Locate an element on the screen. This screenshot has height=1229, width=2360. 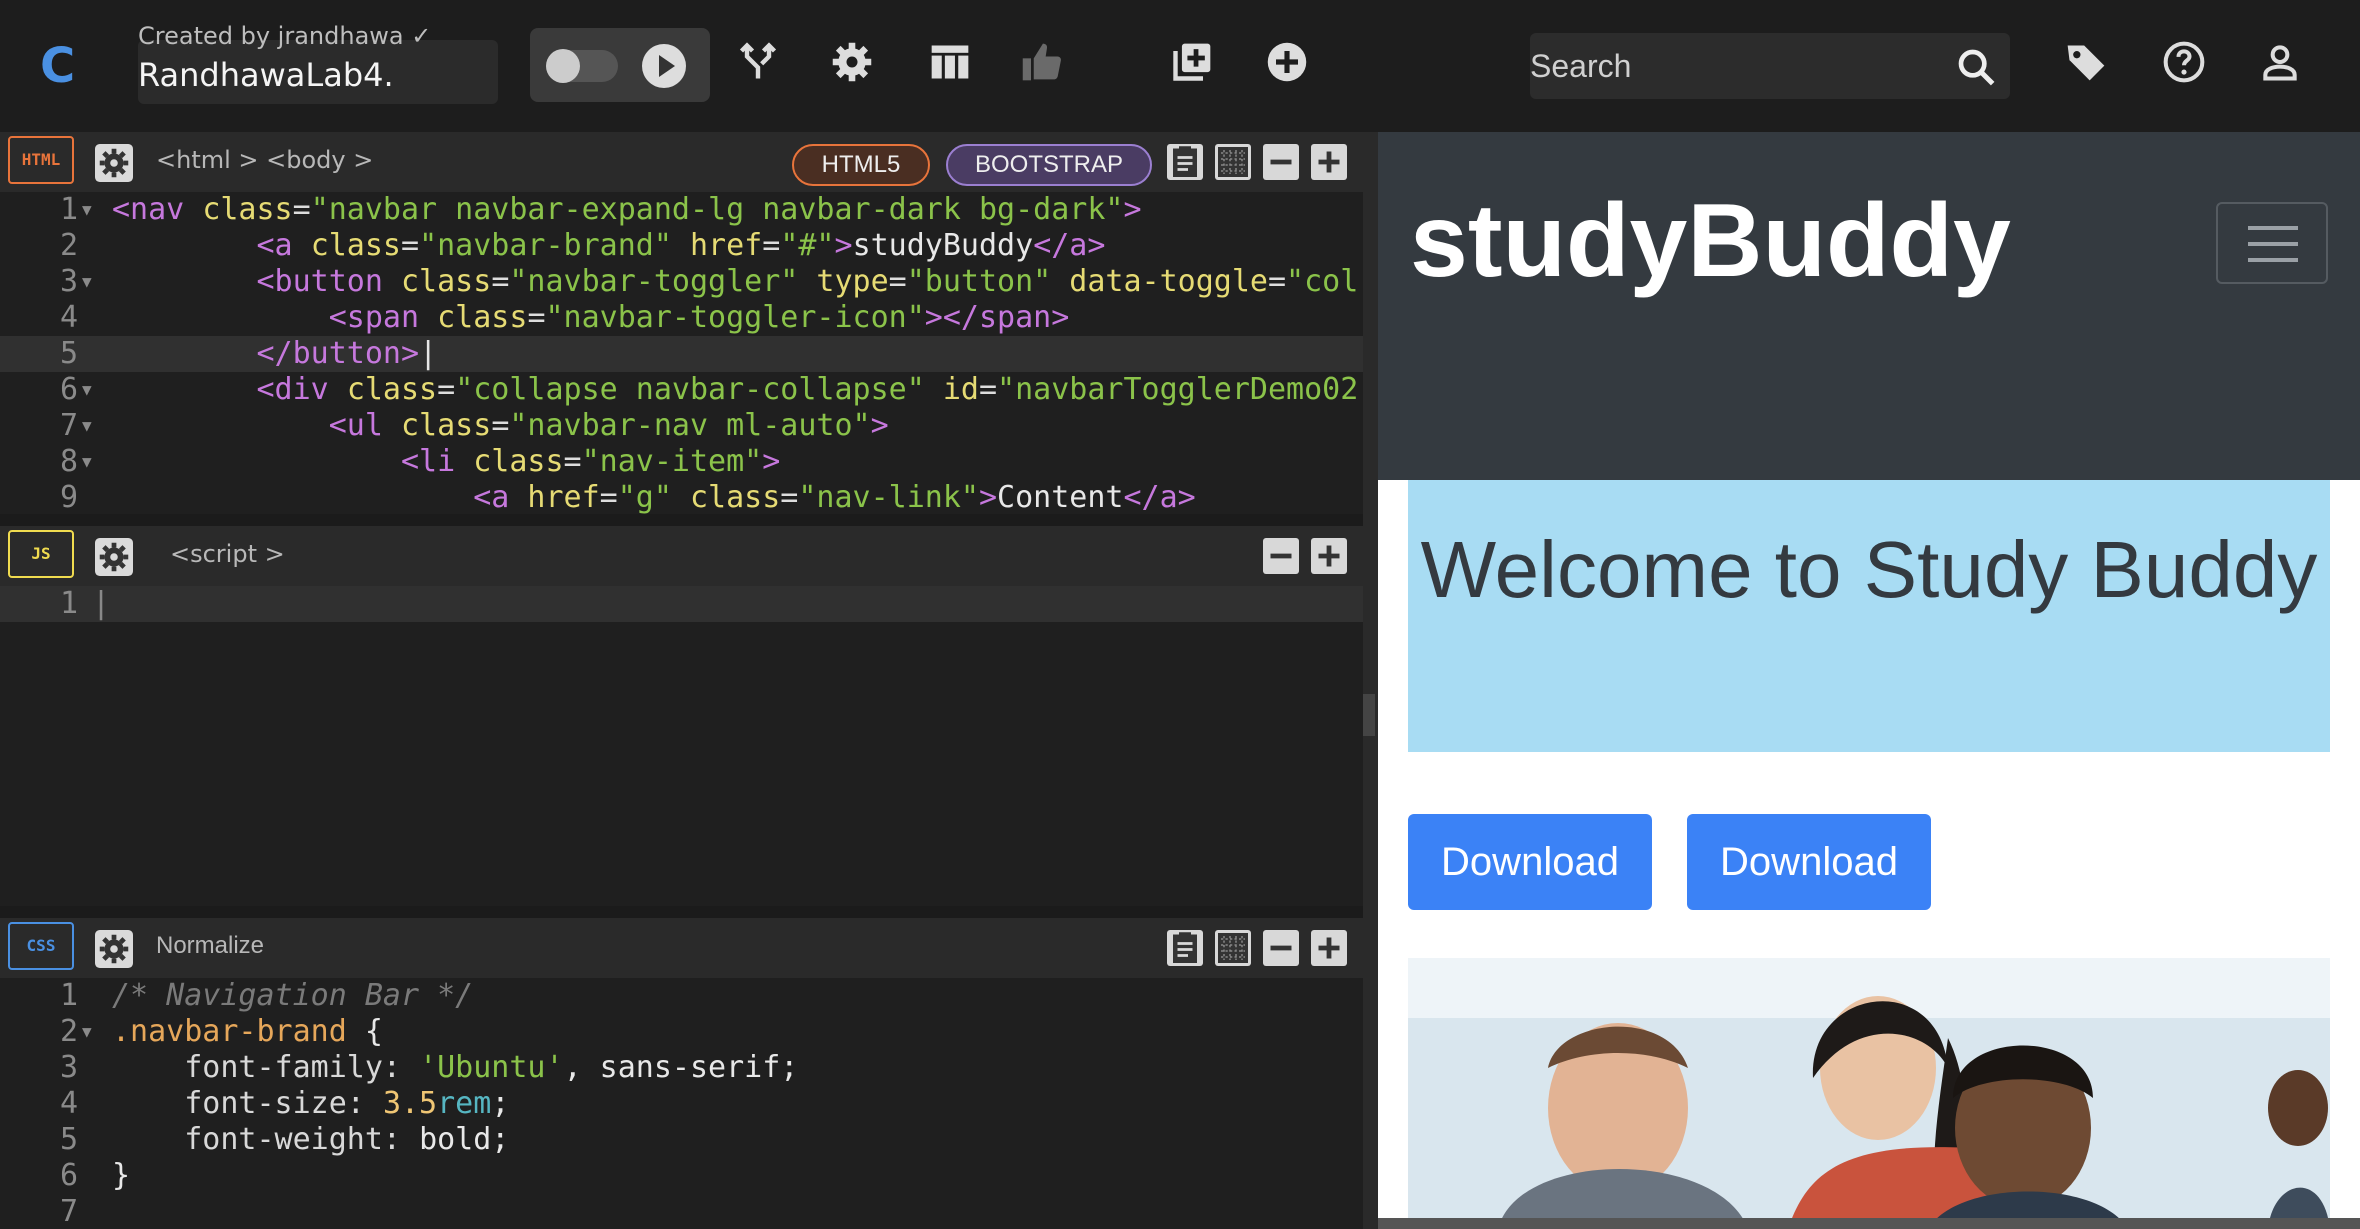
code-line: 4 font-size: 3.5rem; is located at coordinates (284, 1103).